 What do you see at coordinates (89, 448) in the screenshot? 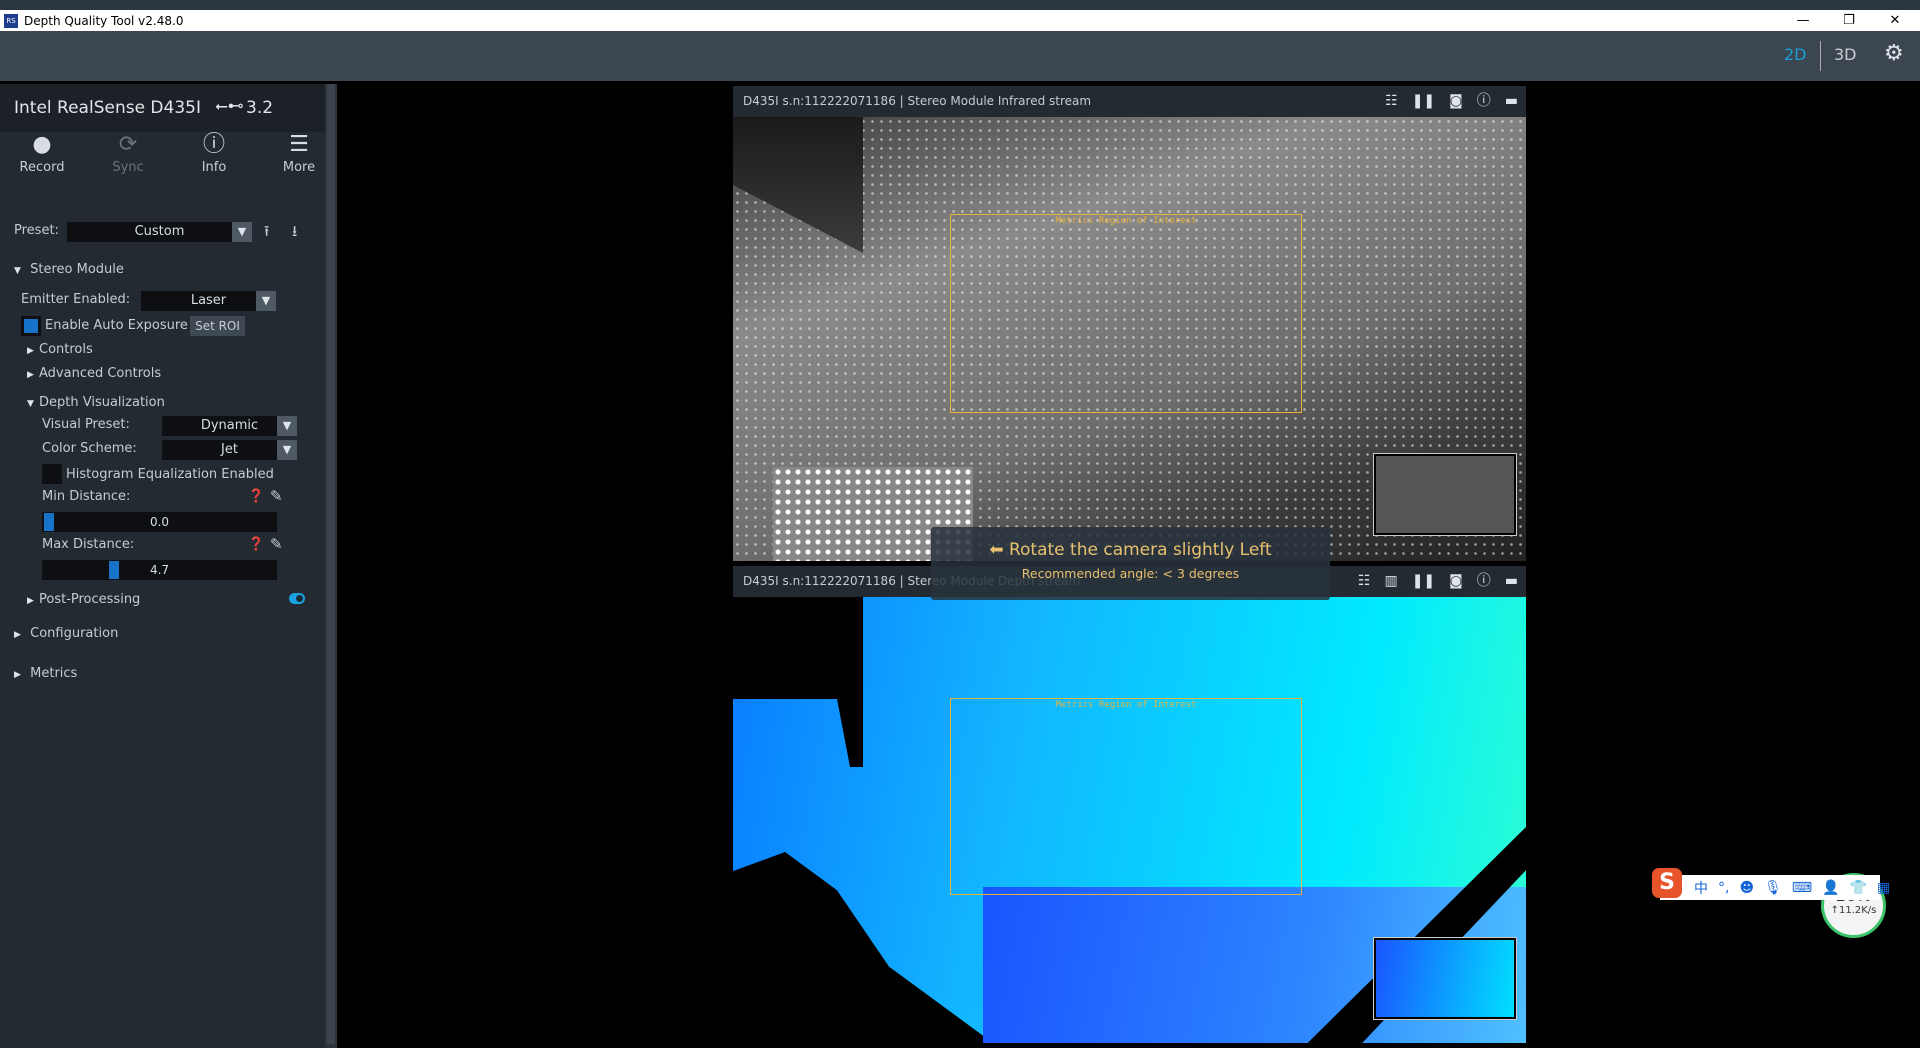
I see `color-scheme-label: Color Scheme:` at bounding box center [89, 448].